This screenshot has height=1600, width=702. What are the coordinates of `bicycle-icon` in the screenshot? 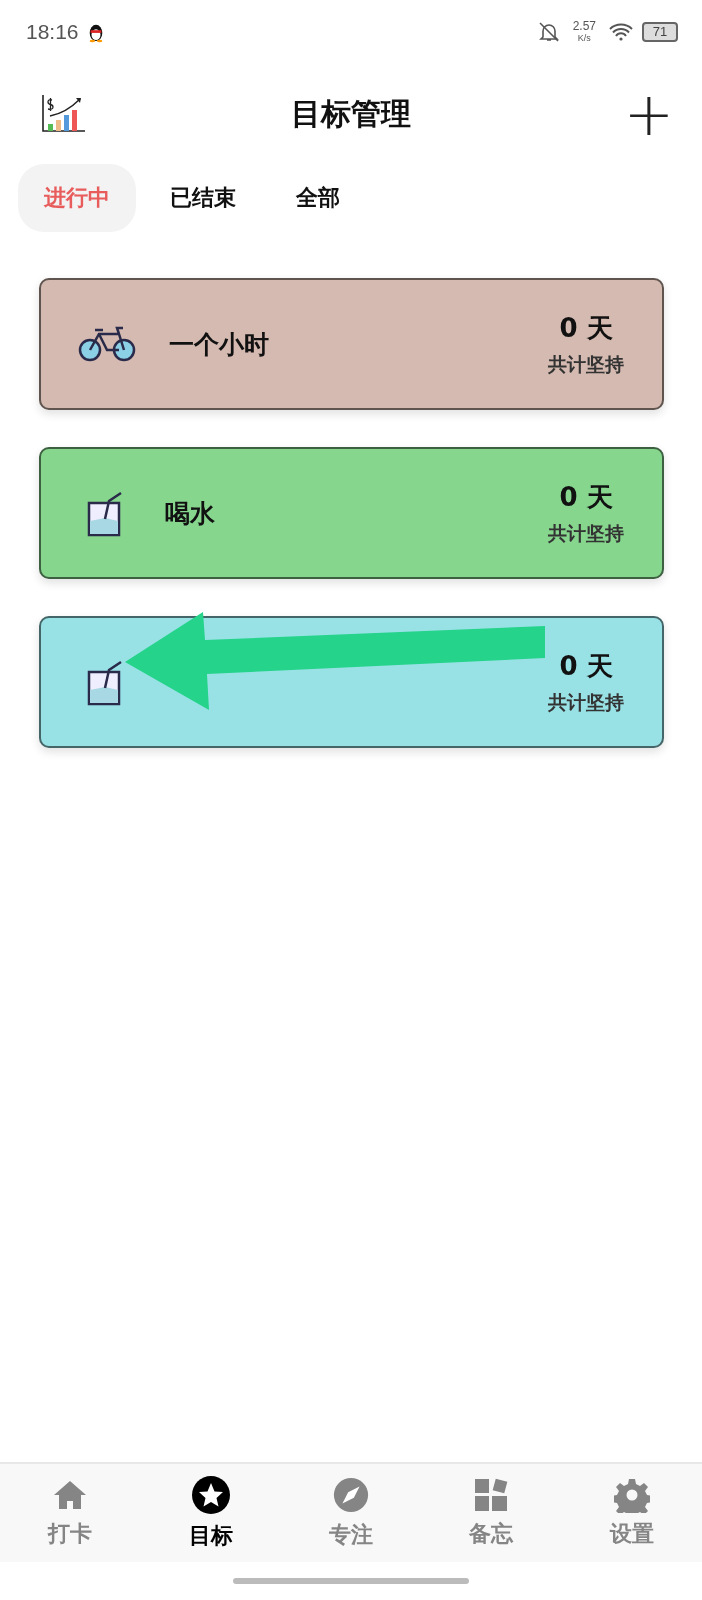 It's located at (107, 344).